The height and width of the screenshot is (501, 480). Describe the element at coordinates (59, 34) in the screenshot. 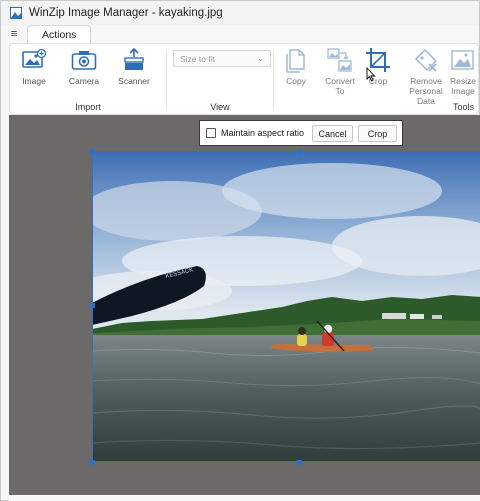

I see `tab-actions: Actions` at that location.